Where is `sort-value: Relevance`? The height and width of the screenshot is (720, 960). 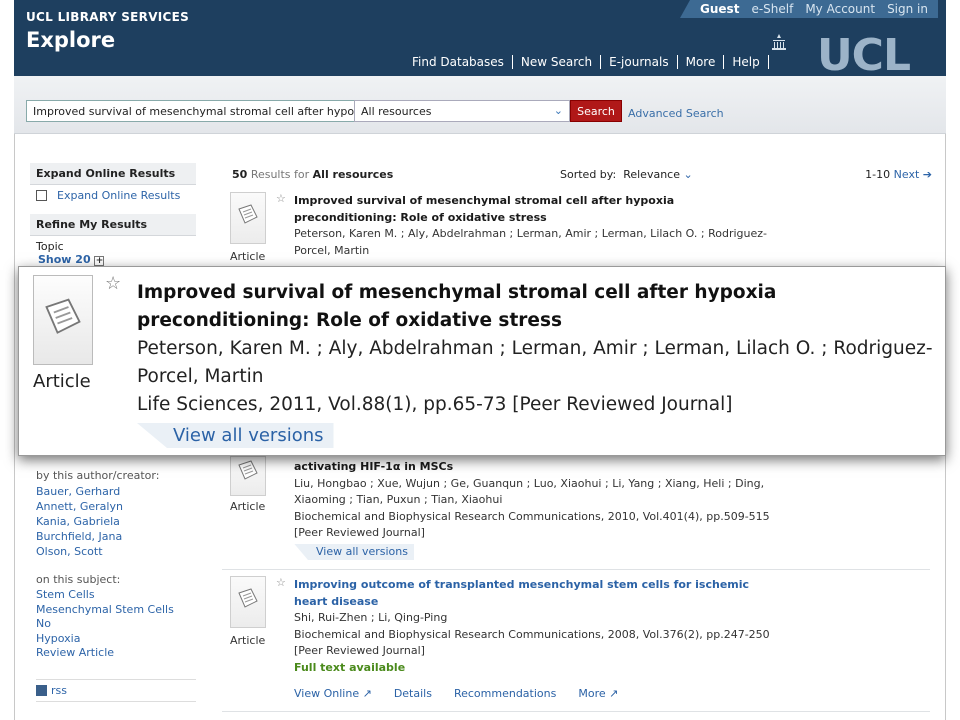 sort-value: Relevance is located at coordinates (651, 174).